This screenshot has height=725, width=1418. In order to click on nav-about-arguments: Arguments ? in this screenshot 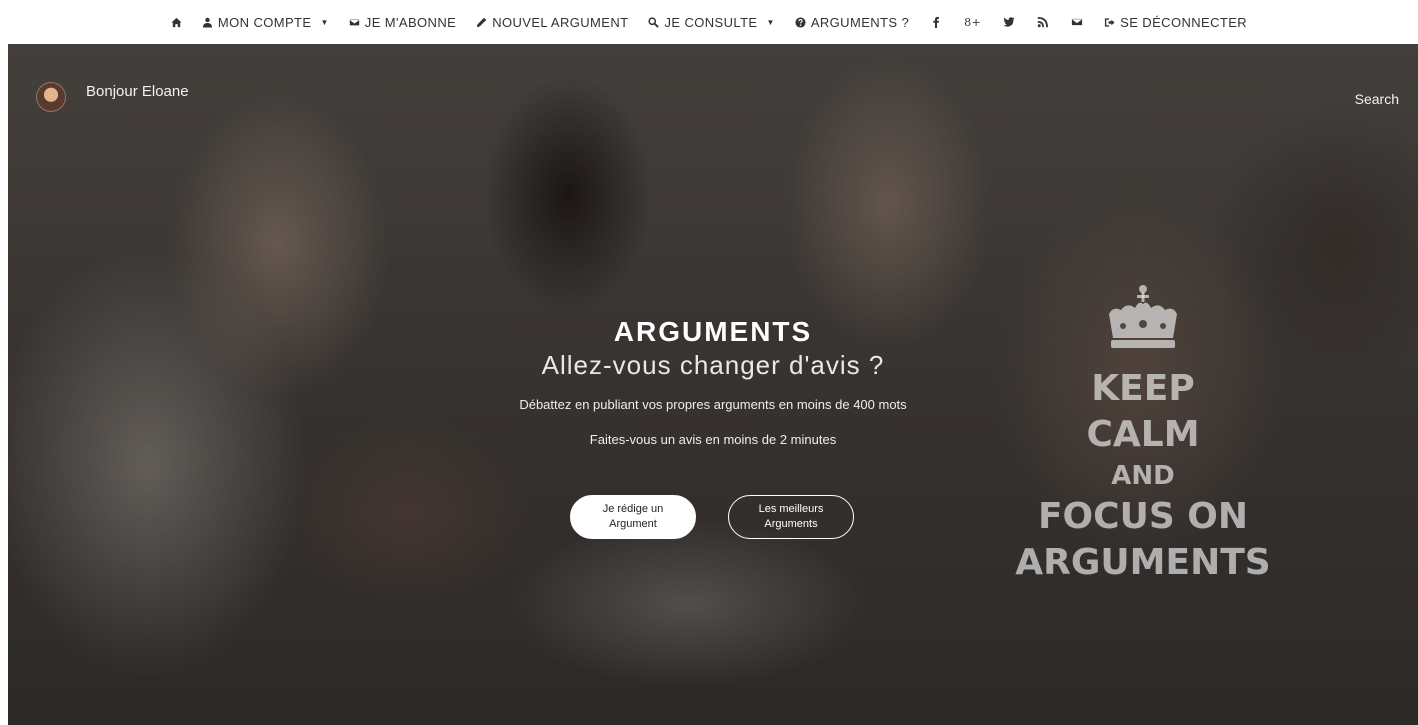, I will do `click(852, 22)`.